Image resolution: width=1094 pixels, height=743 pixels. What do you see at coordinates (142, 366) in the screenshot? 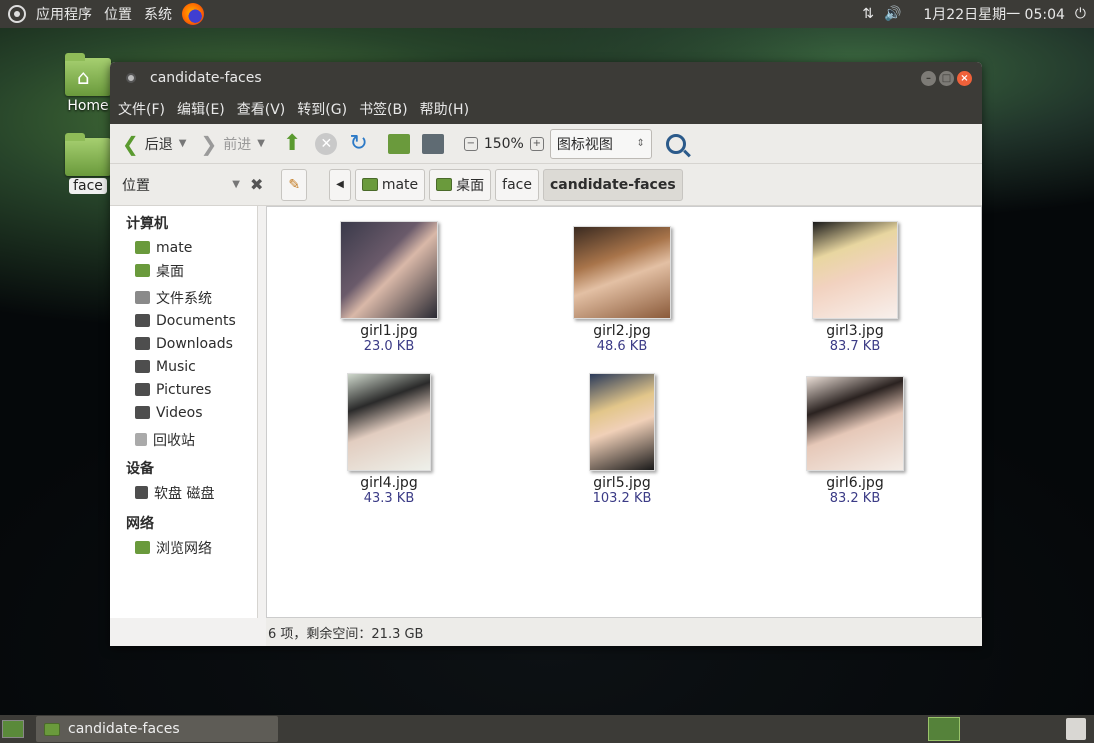
I see `music-folder-icon` at bounding box center [142, 366].